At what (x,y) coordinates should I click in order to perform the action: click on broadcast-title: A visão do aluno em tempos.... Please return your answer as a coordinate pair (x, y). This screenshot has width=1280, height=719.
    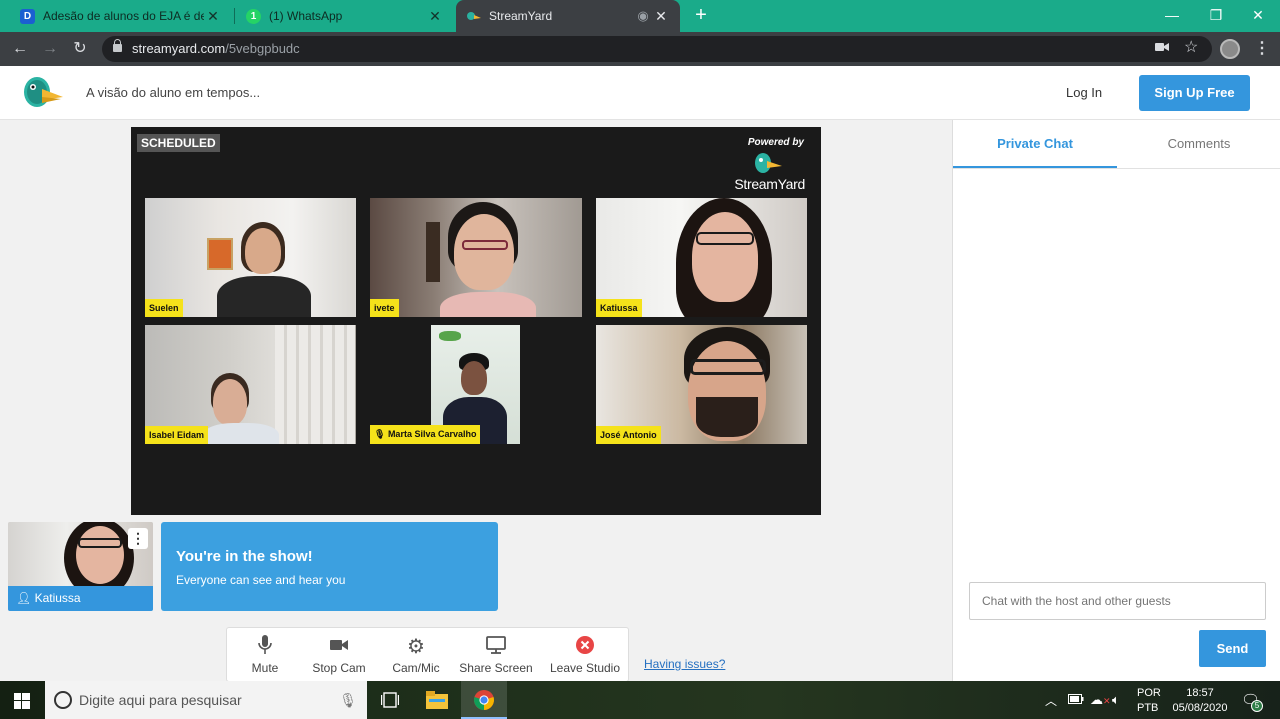
    Looking at the image, I should click on (173, 92).